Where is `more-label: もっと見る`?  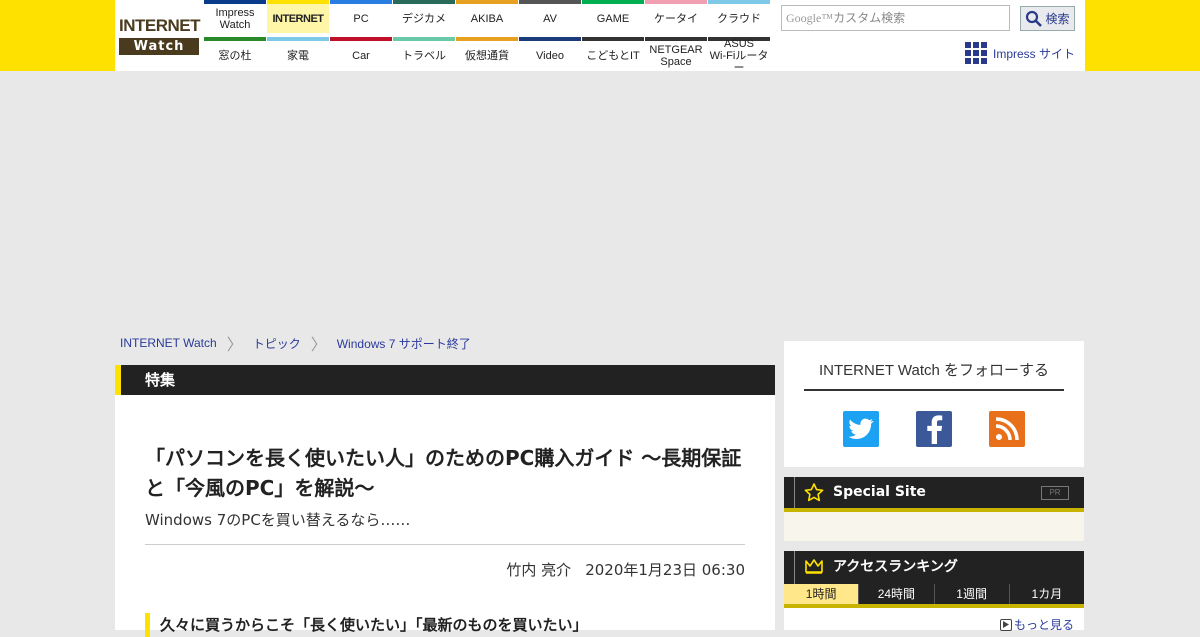
more-label: もっと見る is located at coordinates (1043, 625).